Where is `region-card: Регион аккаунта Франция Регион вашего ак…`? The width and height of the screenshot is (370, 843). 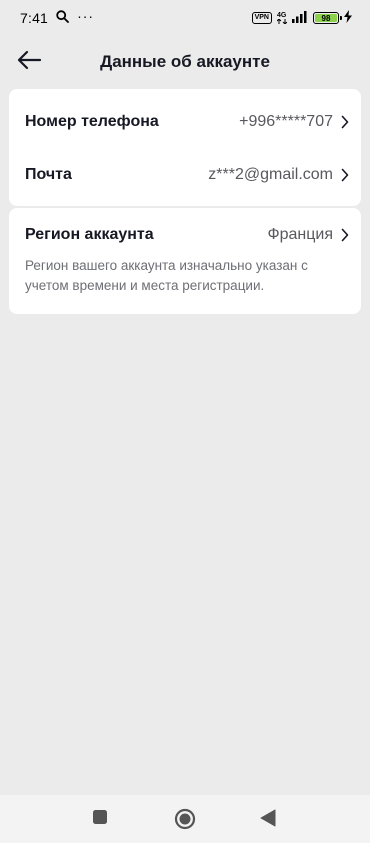
region-card: Регион аккаунта Франция Регион вашего ак… is located at coordinates (185, 261).